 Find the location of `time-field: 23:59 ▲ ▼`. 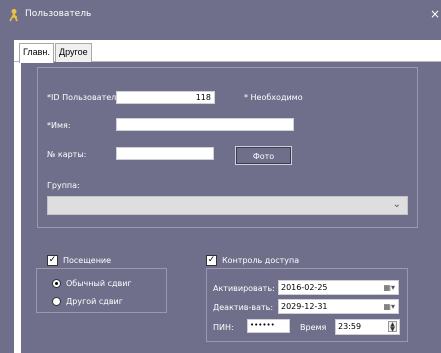

time-field: 23:59 ▲ ▼ is located at coordinates (367, 327).